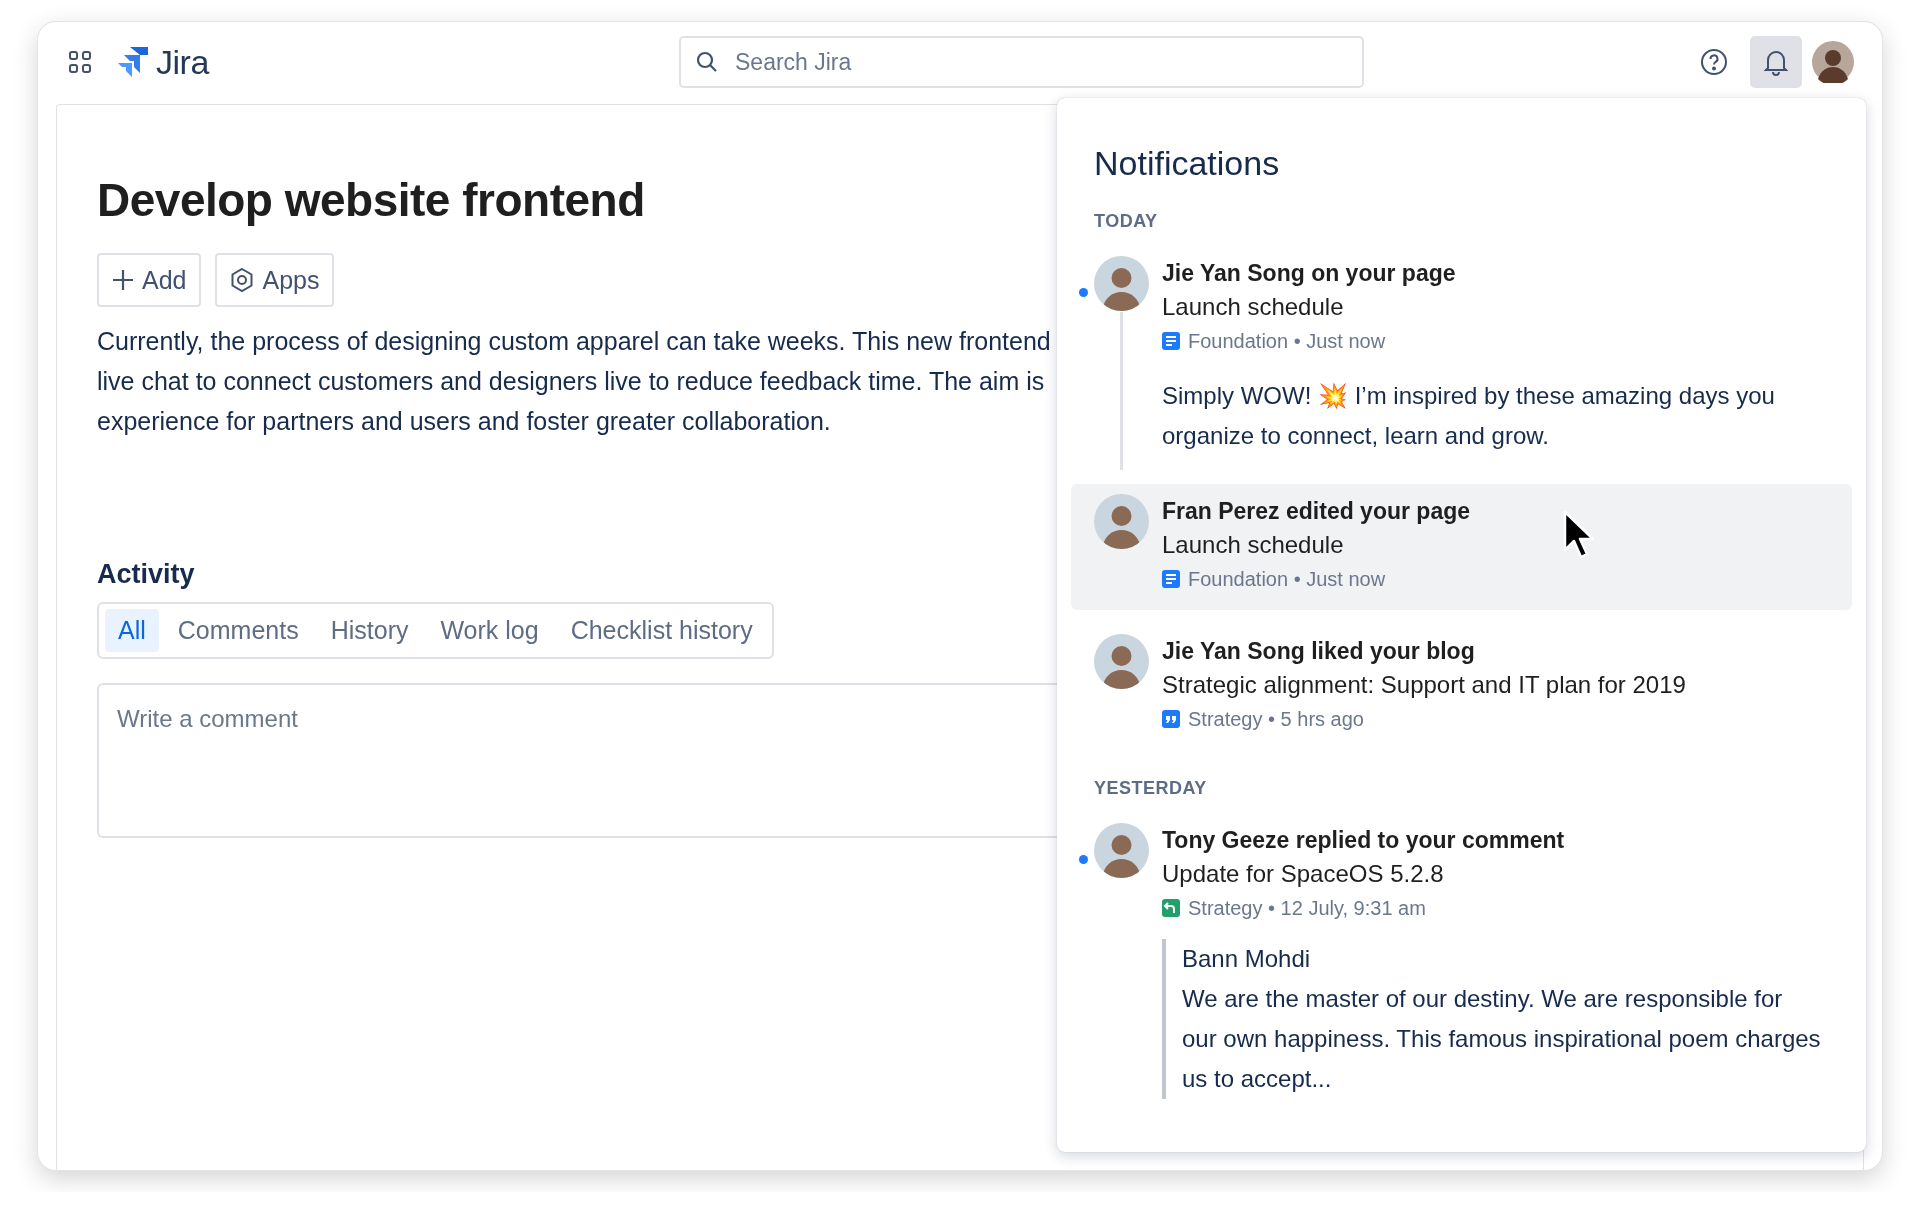 This screenshot has width=1920, height=1222. What do you see at coordinates (371, 200) in the screenshot?
I see `issue-title: Develop website frontend` at bounding box center [371, 200].